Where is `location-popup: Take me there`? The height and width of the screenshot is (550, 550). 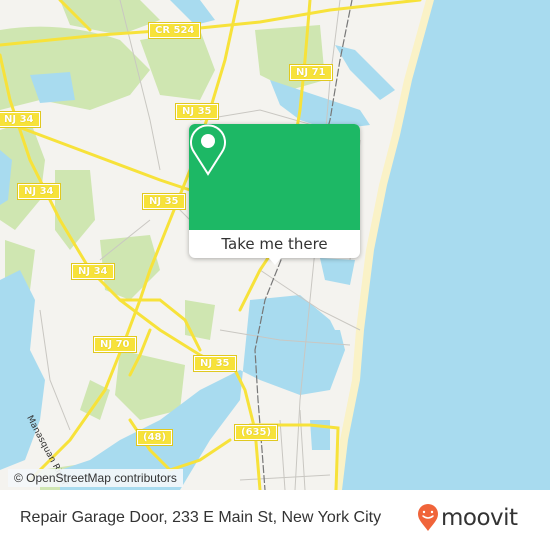 location-popup: Take me there is located at coordinates (274, 194).